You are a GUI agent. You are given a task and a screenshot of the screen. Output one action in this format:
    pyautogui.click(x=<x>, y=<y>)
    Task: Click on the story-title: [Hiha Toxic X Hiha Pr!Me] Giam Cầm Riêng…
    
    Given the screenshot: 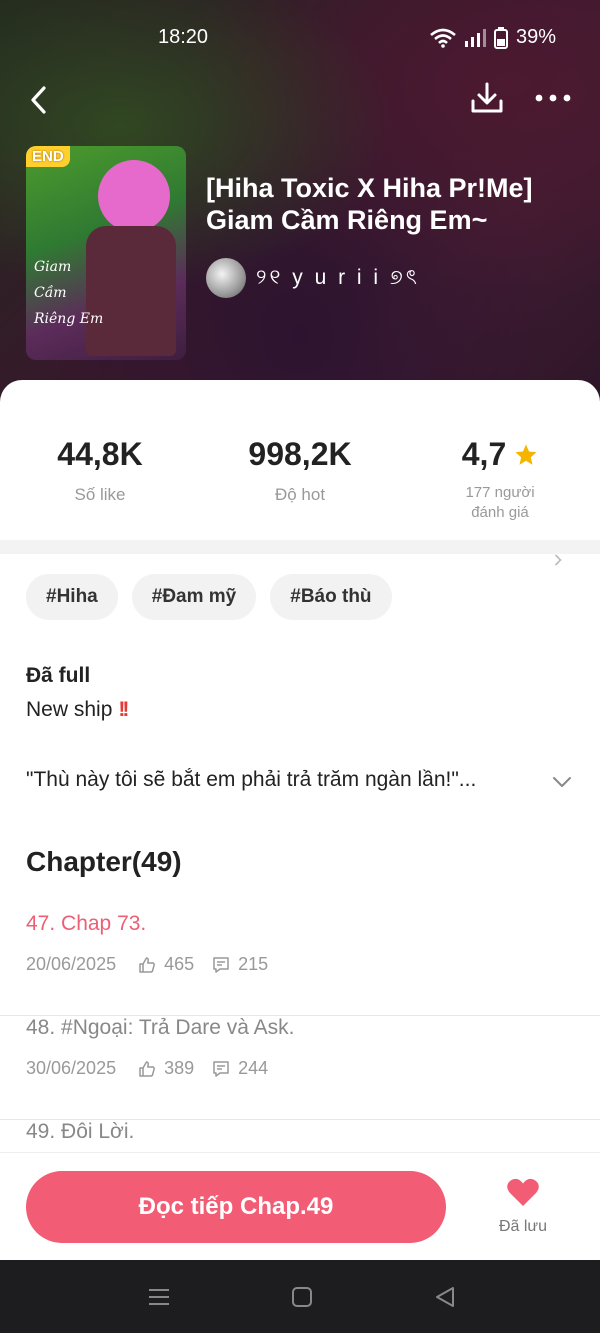 What is the action you would take?
    pyautogui.click(x=369, y=204)
    